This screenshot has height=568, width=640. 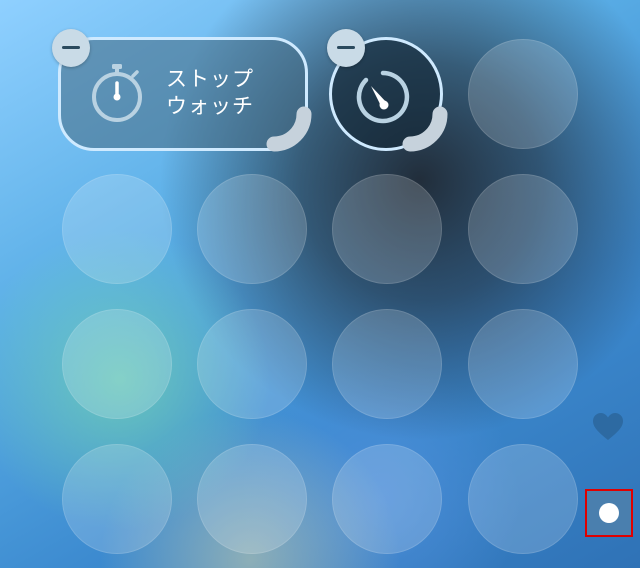 I want to click on remove-stopwatch-wide-button, so click(x=71, y=48).